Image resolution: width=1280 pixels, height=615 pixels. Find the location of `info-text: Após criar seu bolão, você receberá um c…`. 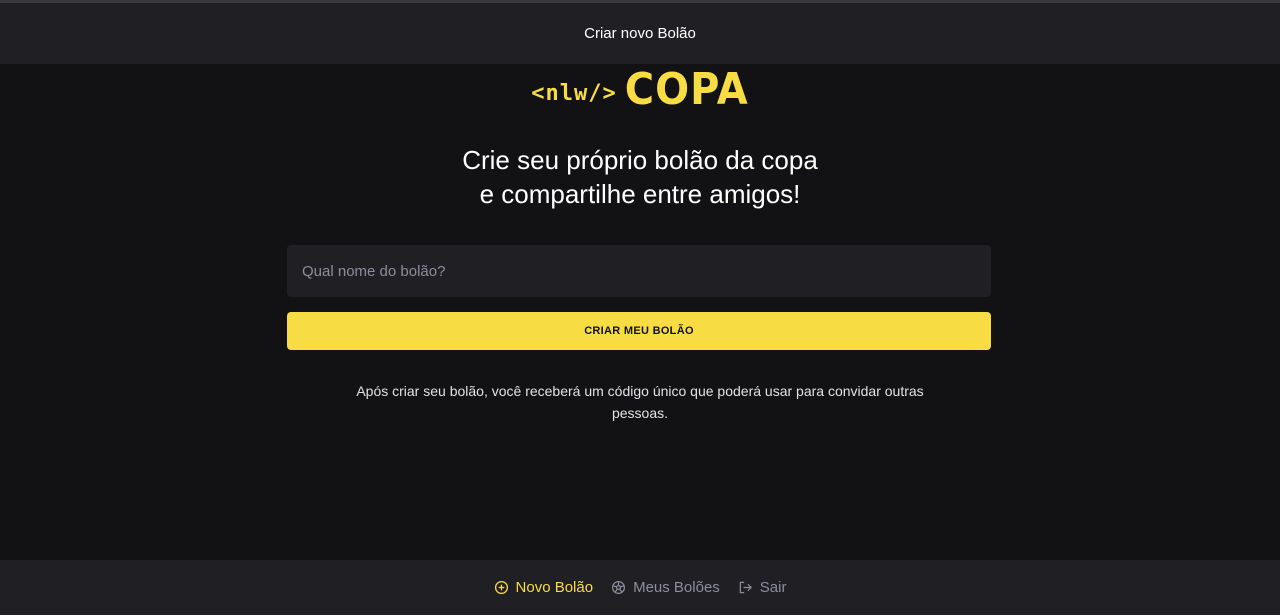

info-text: Após criar seu bolão, você receberá um c… is located at coordinates (640, 402).